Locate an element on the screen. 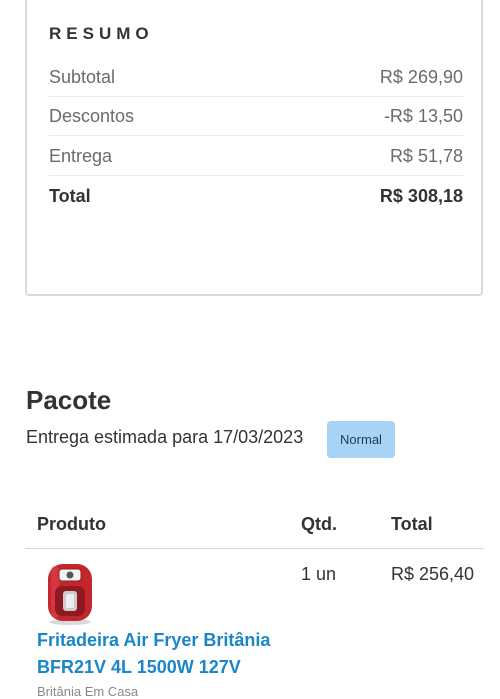 The width and height of the screenshot is (500, 699). summary-value: -R$ 13,50 is located at coordinates (423, 115).